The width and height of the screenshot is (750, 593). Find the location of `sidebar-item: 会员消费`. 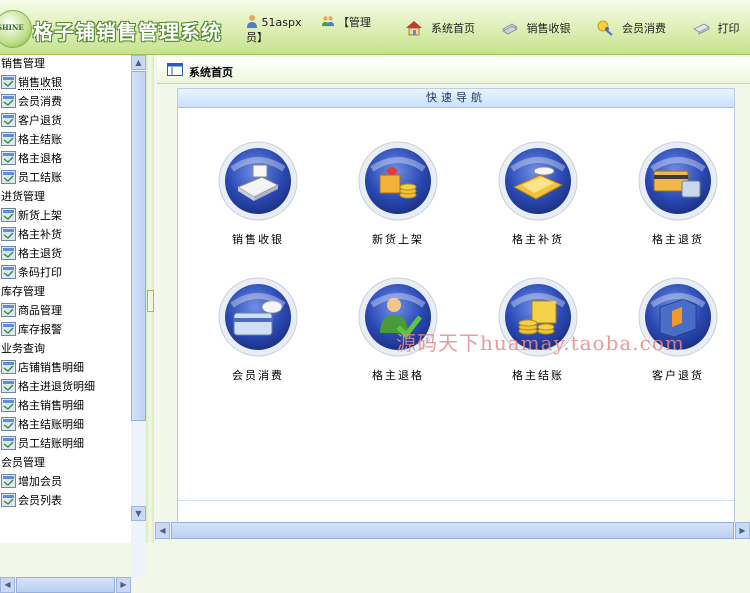

sidebar-item: 会员消费 is located at coordinates (65, 102).